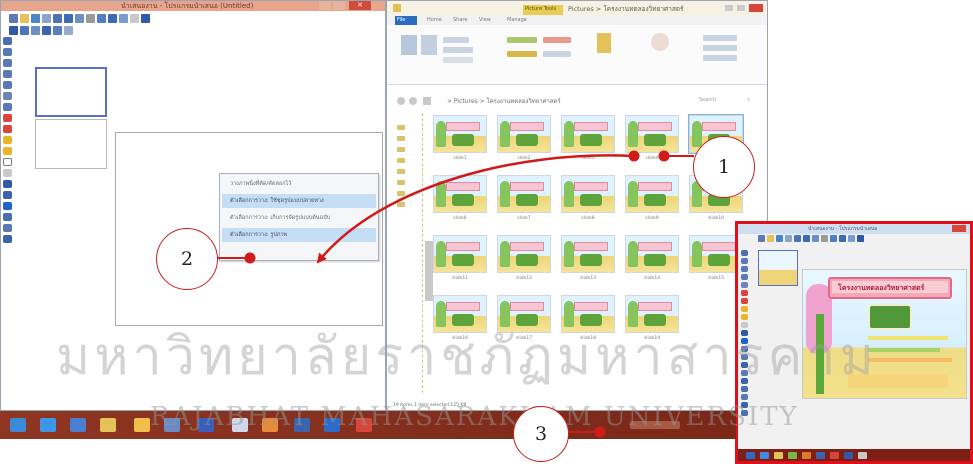 The height and width of the screenshot is (464, 973). What do you see at coordinates (724, 167) in the screenshot?
I see `callout-1: 1` at bounding box center [724, 167].